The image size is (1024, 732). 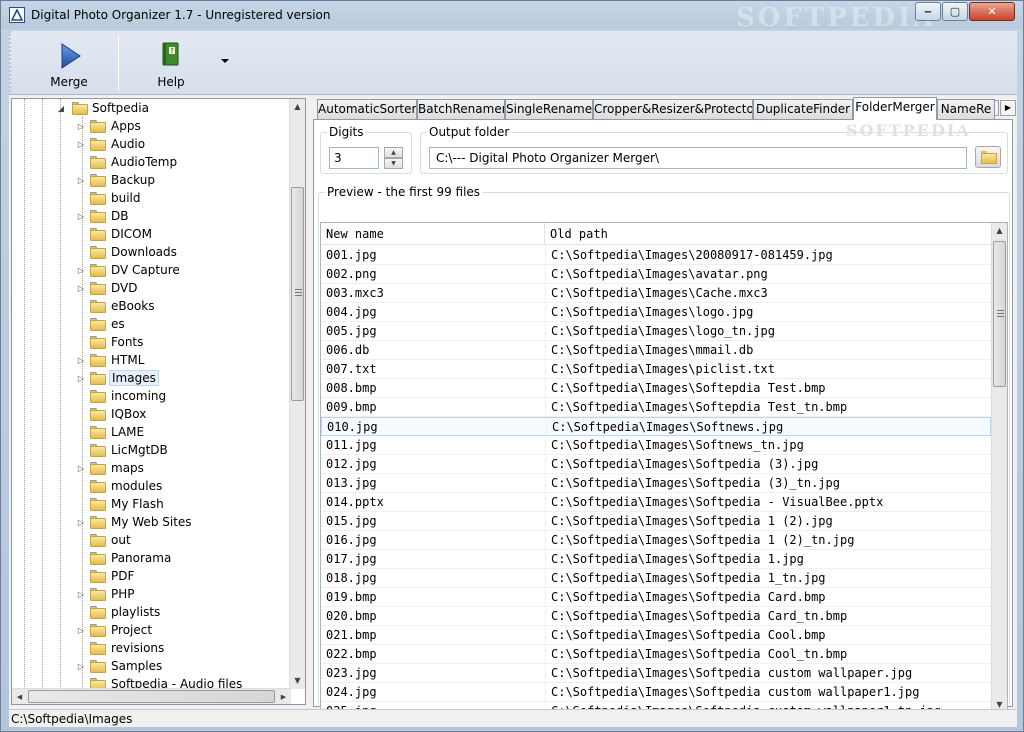 What do you see at coordinates (151, 505) in the screenshot?
I see `tree-item: My Flash` at bounding box center [151, 505].